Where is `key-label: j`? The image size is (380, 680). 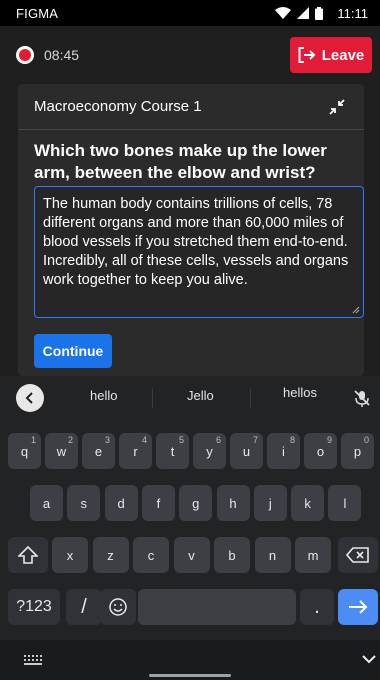
key-label: j is located at coordinates (270, 503).